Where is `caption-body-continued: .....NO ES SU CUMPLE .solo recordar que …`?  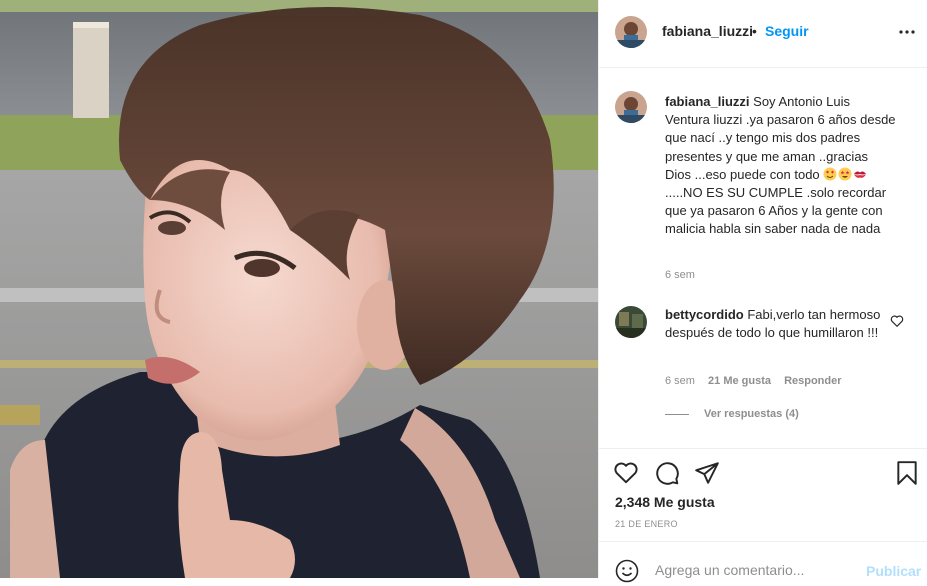 caption-body-continued: .....NO ES SU CUMPLE .solo recordar que … is located at coordinates (776, 211).